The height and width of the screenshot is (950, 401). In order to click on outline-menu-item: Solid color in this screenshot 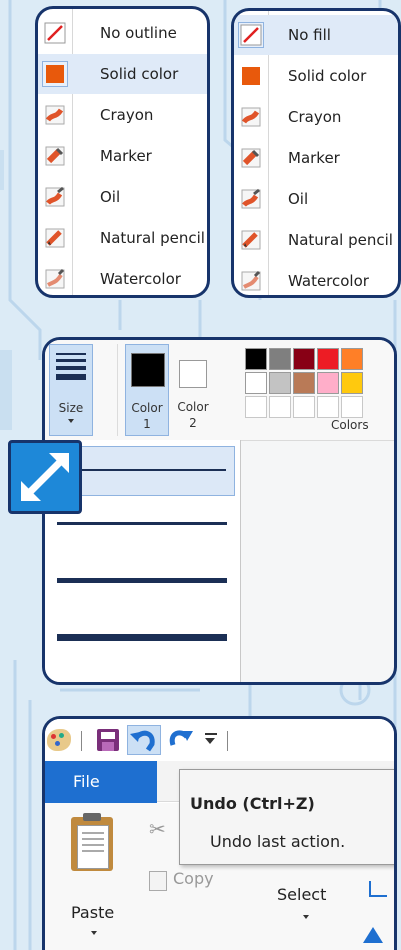, I will do `click(122, 74)`.